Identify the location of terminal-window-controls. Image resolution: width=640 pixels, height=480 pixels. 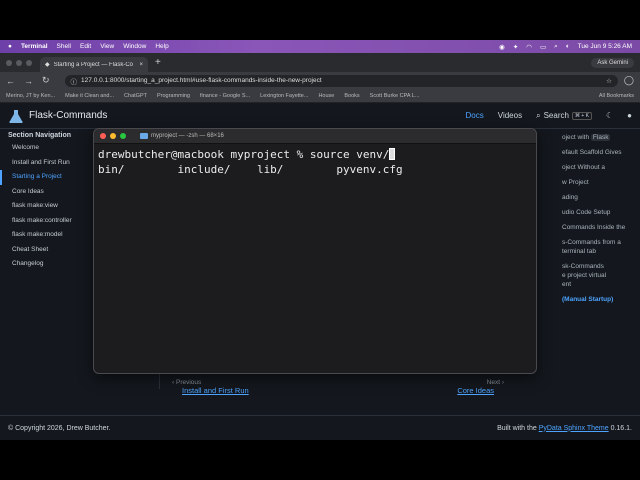
(113, 136).